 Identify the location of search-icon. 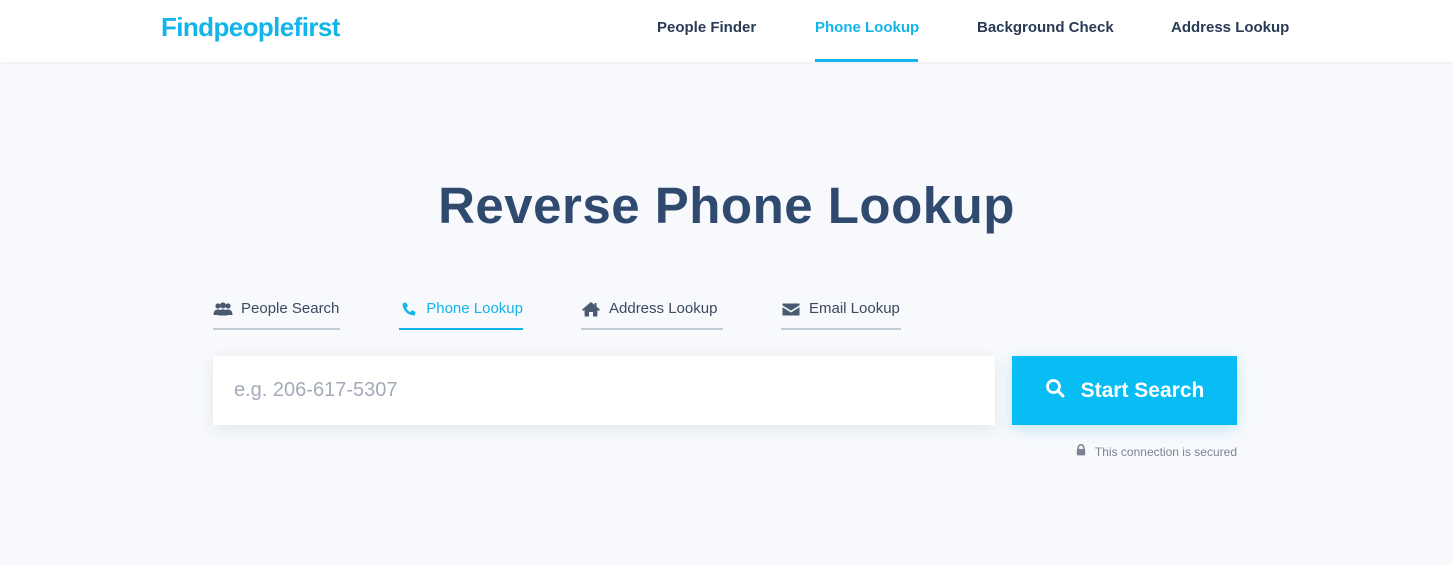
(1055, 391).